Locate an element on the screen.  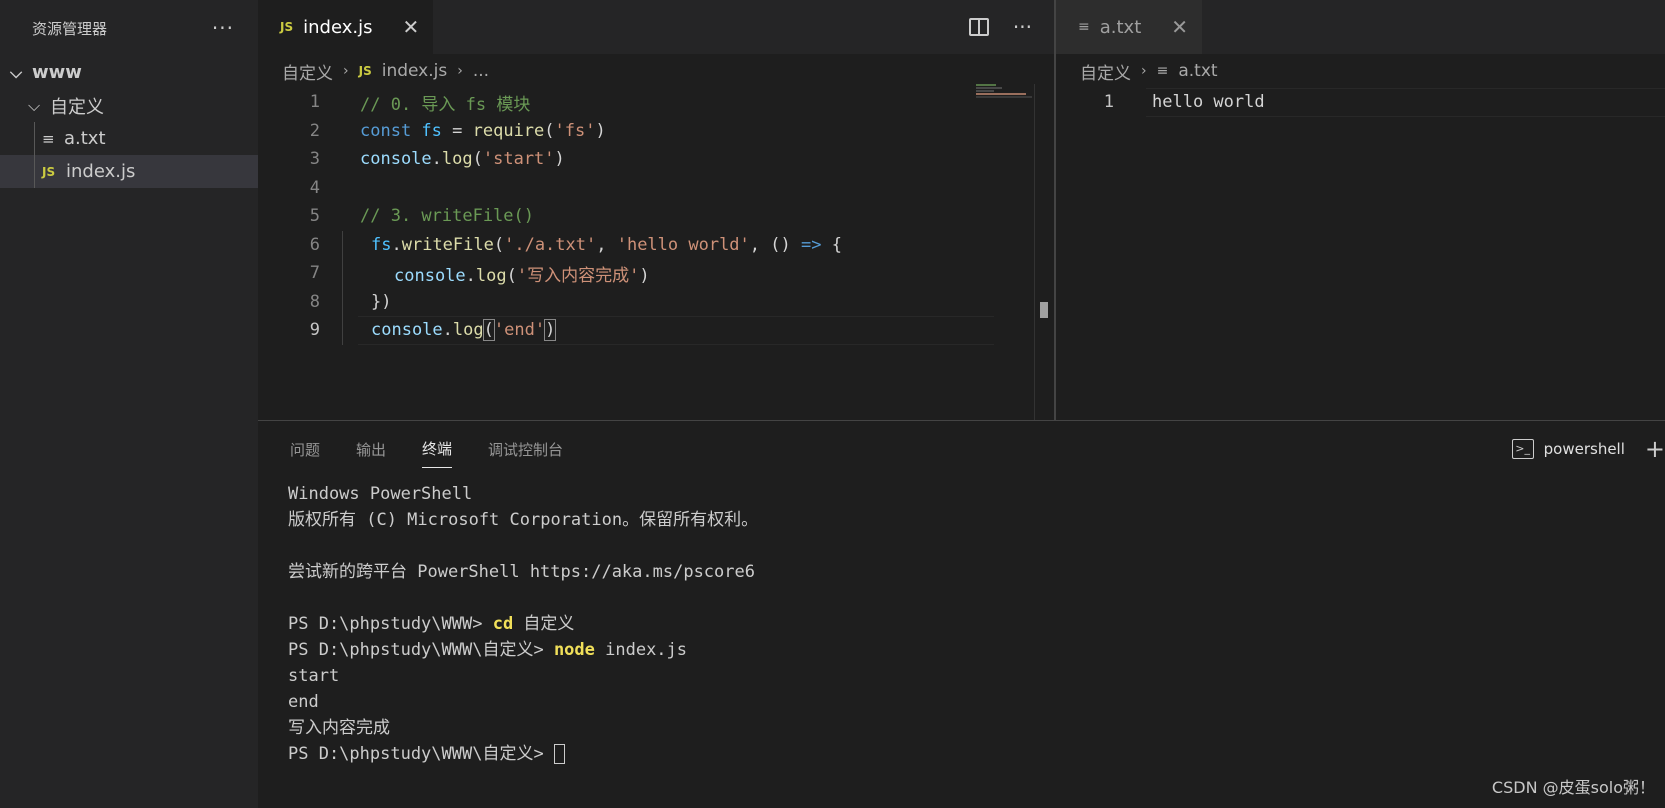
file-content: hello world is located at coordinates (1208, 102).